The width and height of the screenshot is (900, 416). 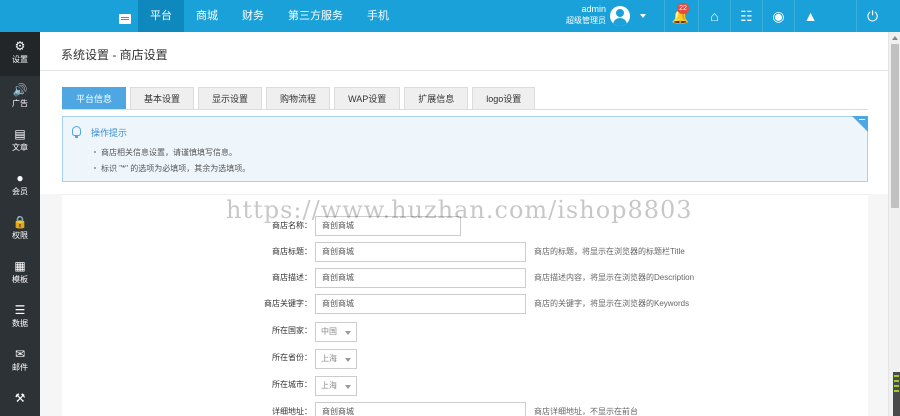 What do you see at coordinates (172, 168) in the screenshot?
I see `tip-line: 标识 "*" 的选项为必填项，其余为选填项。` at bounding box center [172, 168].